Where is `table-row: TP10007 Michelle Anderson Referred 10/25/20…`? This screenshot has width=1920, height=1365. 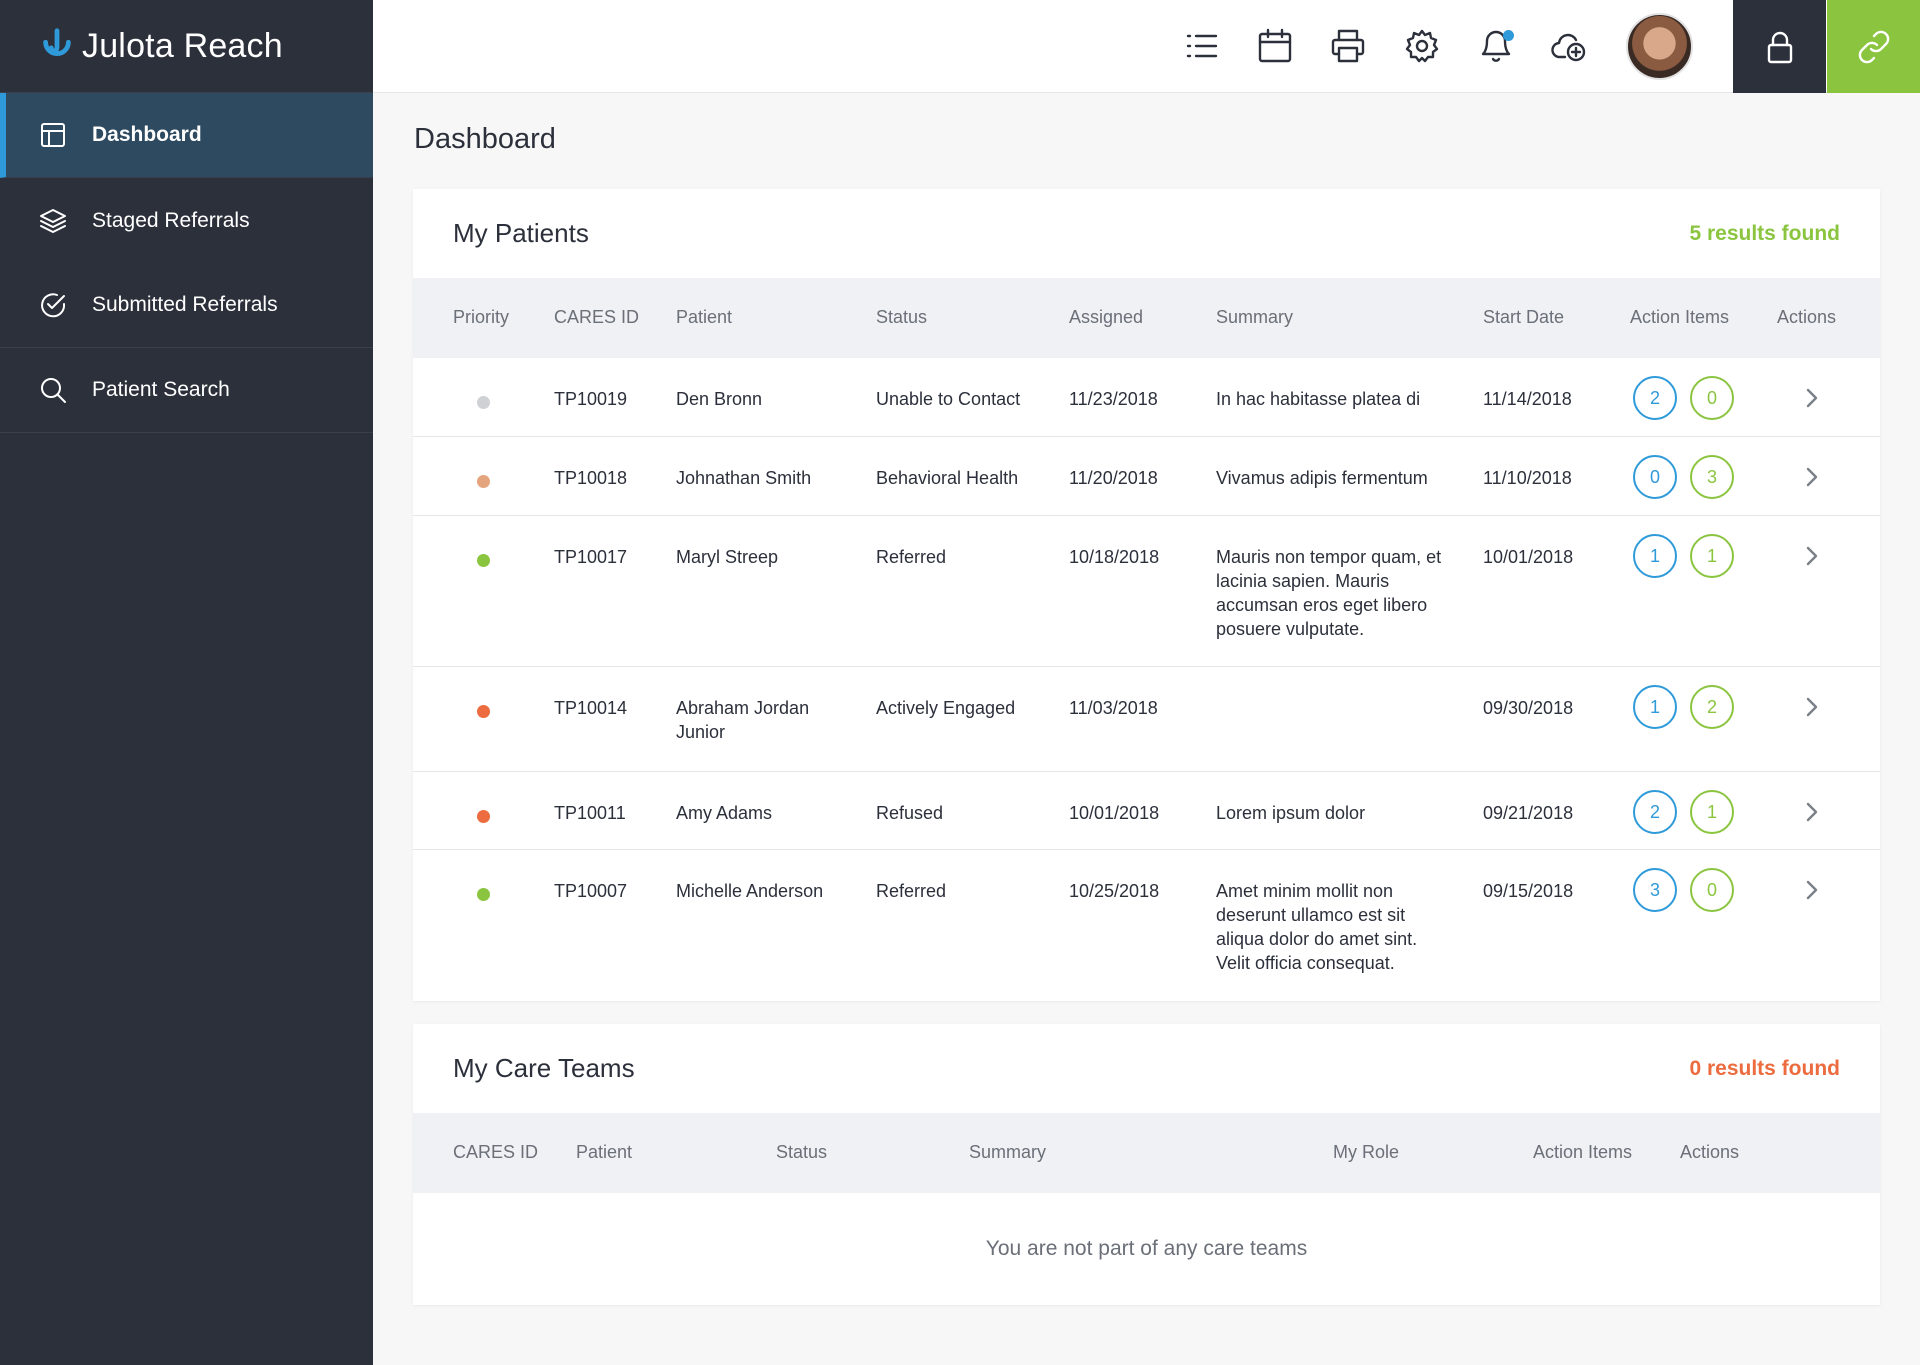
table-row: TP10007 Michelle Anderson Referred 10/25/20… is located at coordinates (1146, 925).